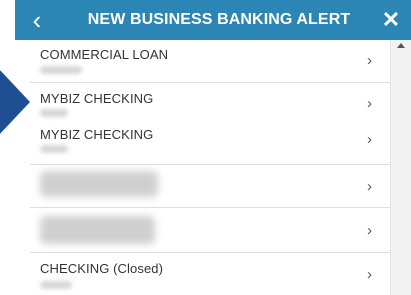 The height and width of the screenshot is (295, 411). Describe the element at coordinates (37, 20) in the screenshot. I see `chevron-left-icon: ‹` at that location.